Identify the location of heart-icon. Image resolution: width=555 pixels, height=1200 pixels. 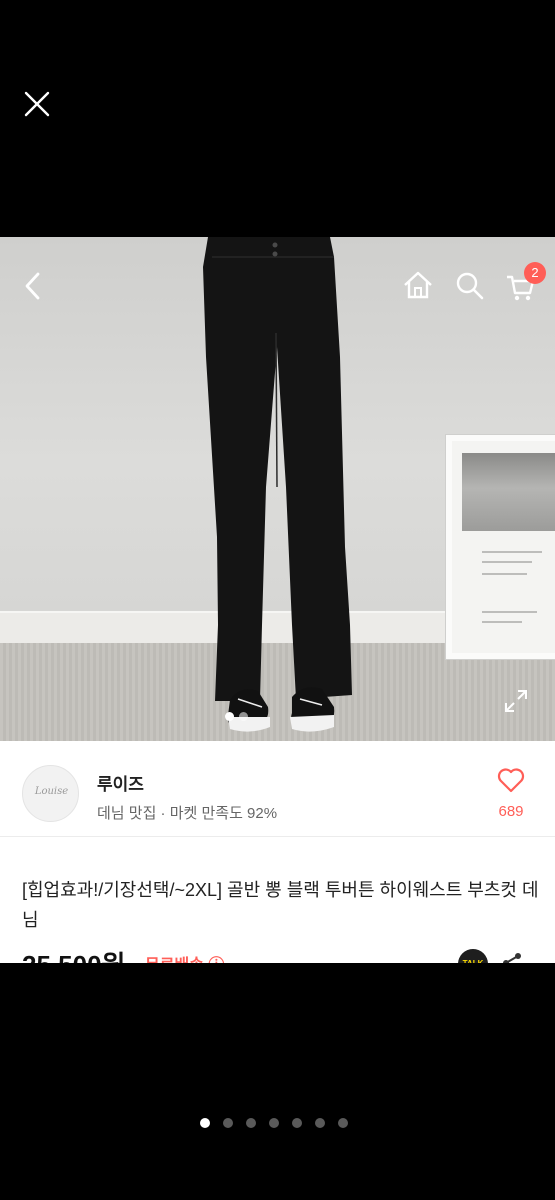
(511, 780).